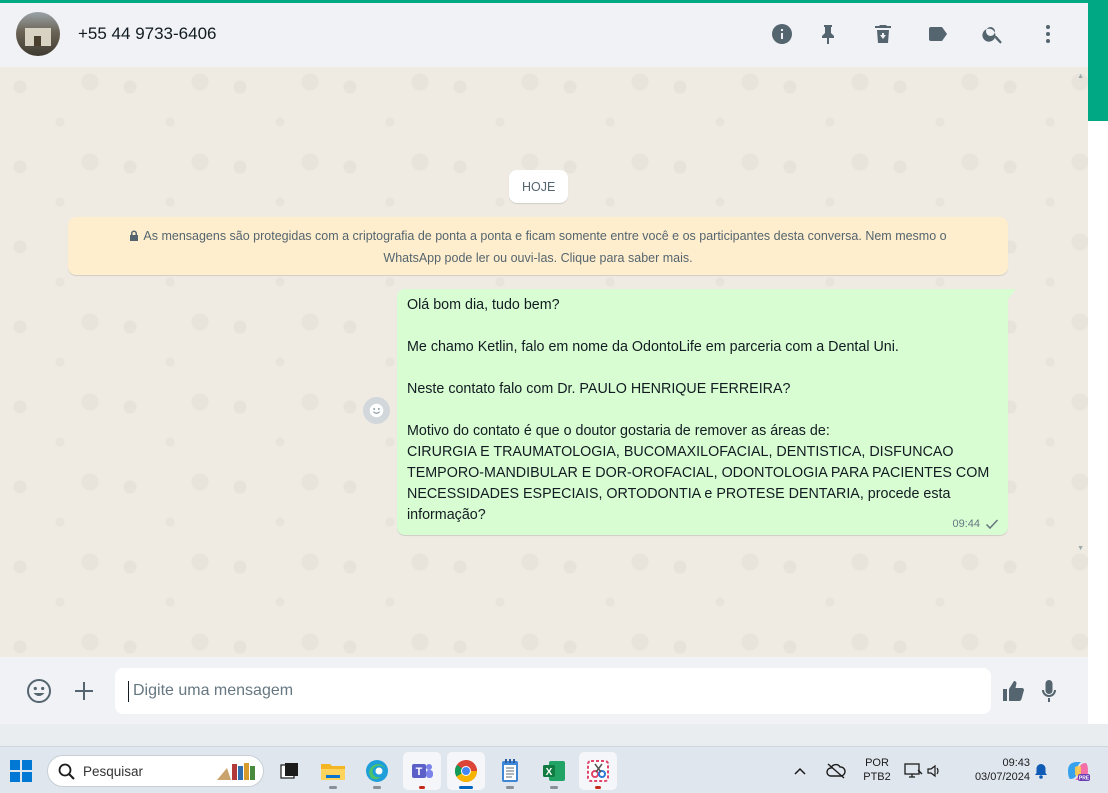  What do you see at coordinates (1098, 363) in the screenshot?
I see `window-scrollbar` at bounding box center [1098, 363].